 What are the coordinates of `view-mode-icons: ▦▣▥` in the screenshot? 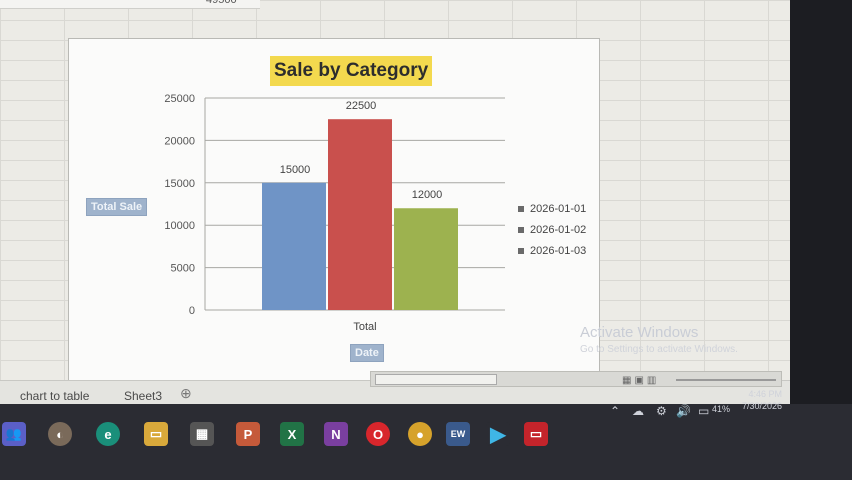 It's located at (640, 380).